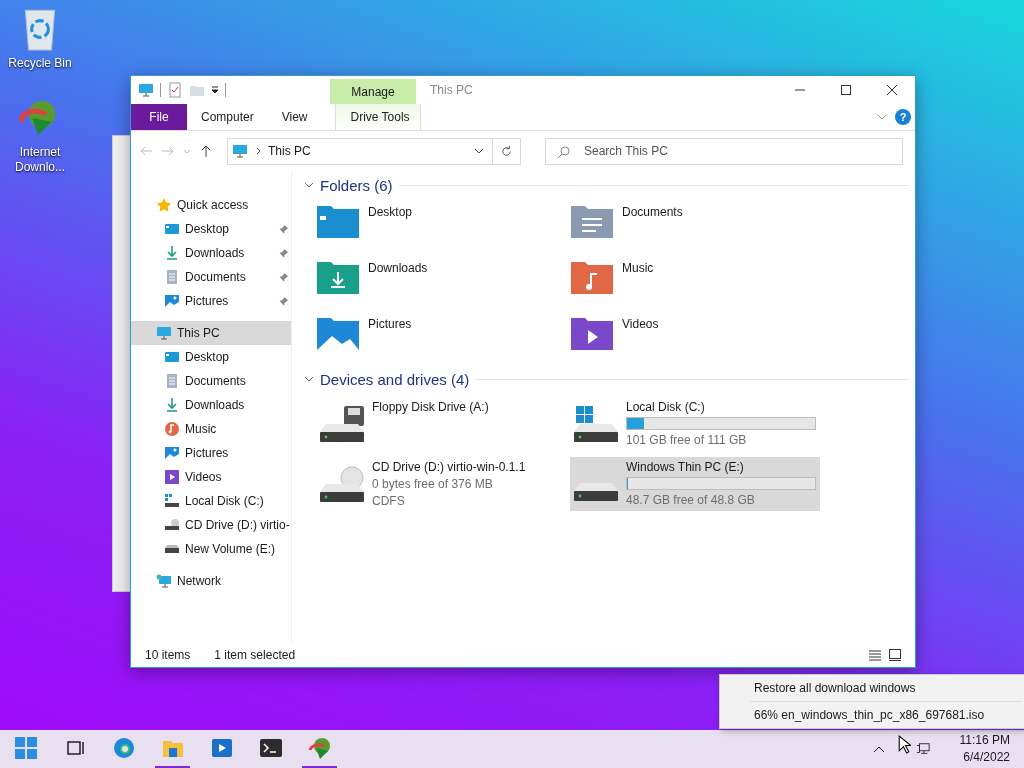 The width and height of the screenshot is (1024, 768). I want to click on terminal-icon, so click(270, 748).